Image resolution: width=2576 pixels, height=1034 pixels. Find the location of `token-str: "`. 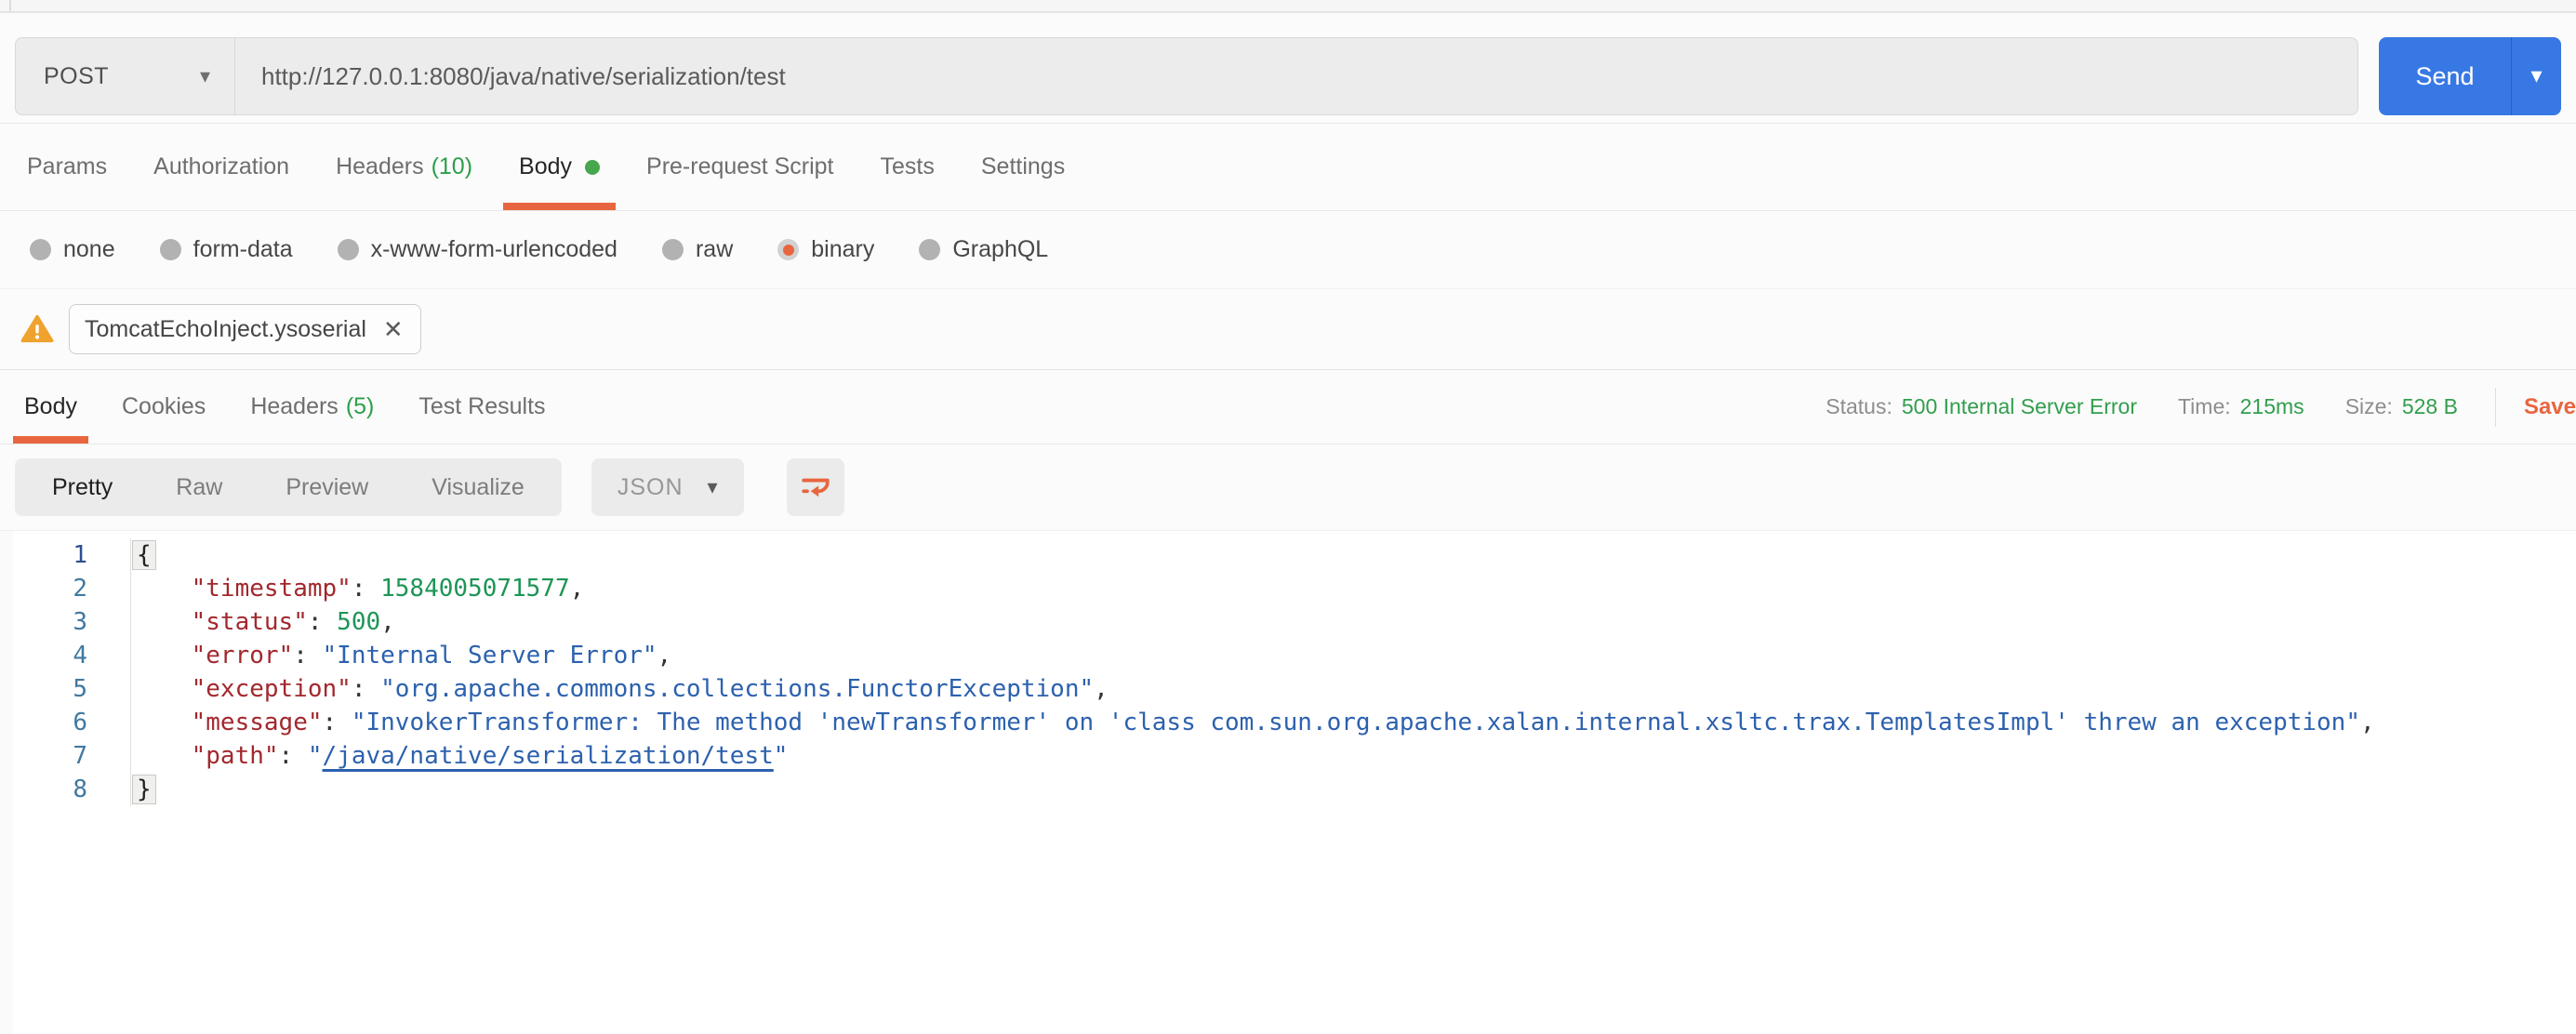

token-str: " is located at coordinates (315, 756).